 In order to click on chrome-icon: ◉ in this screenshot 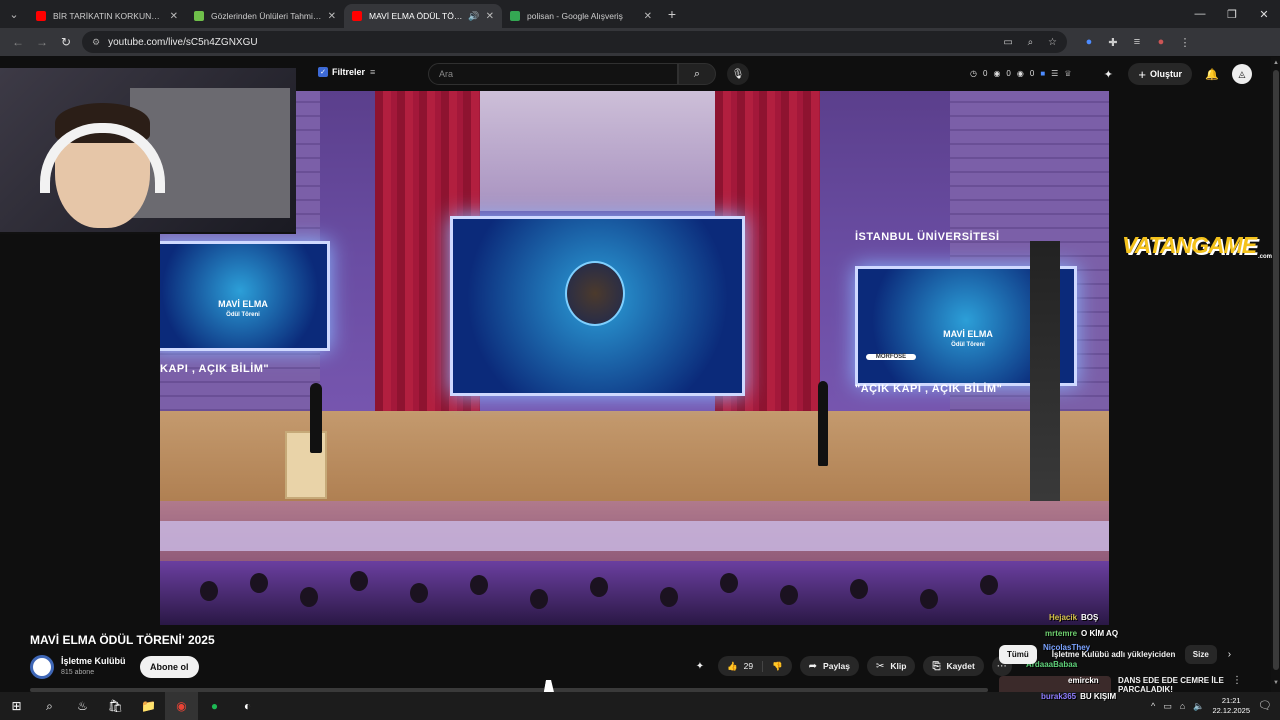, I will do `click(181, 706)`.